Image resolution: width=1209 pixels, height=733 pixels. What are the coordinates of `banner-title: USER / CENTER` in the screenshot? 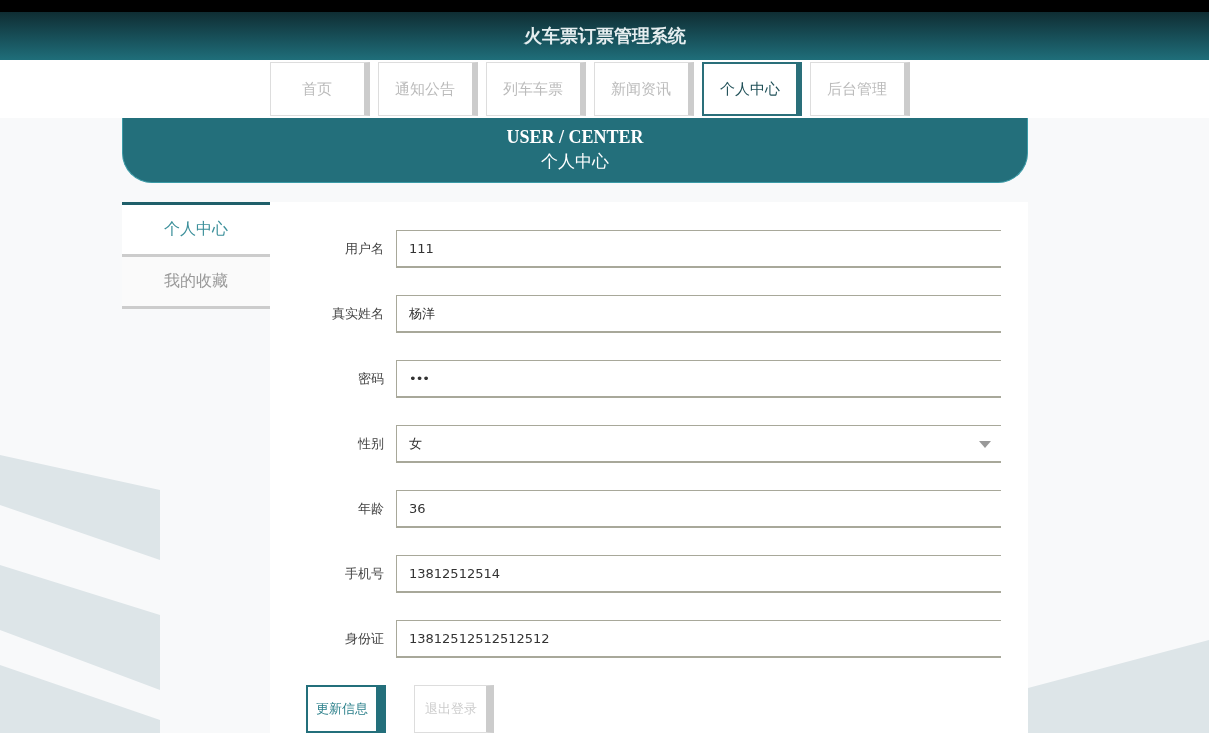 It's located at (575, 137).